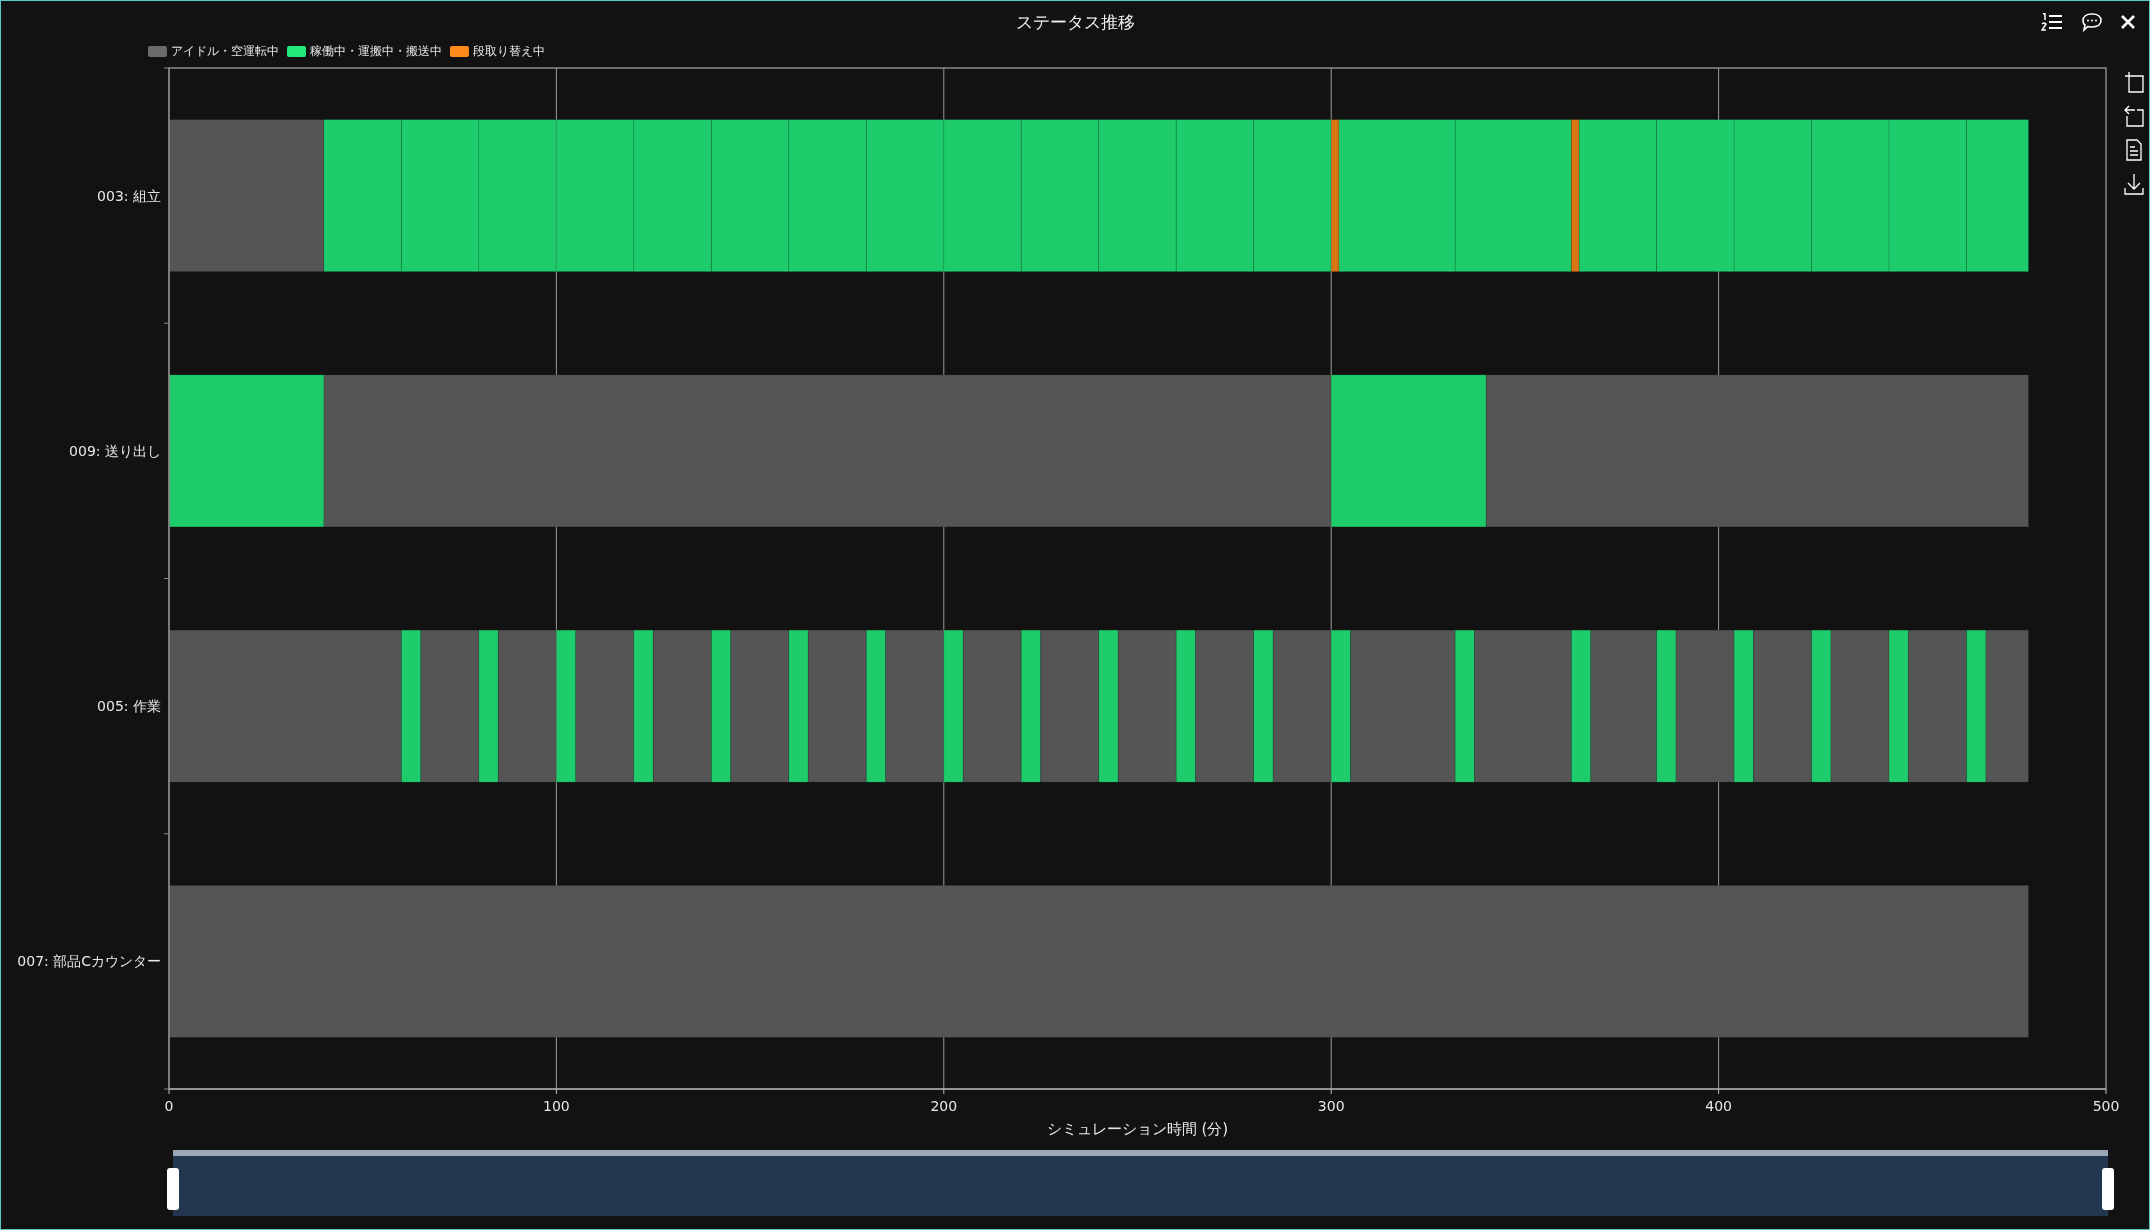 This screenshot has width=2150, height=1230. I want to click on tick-label: 0, so click(169, 1106).